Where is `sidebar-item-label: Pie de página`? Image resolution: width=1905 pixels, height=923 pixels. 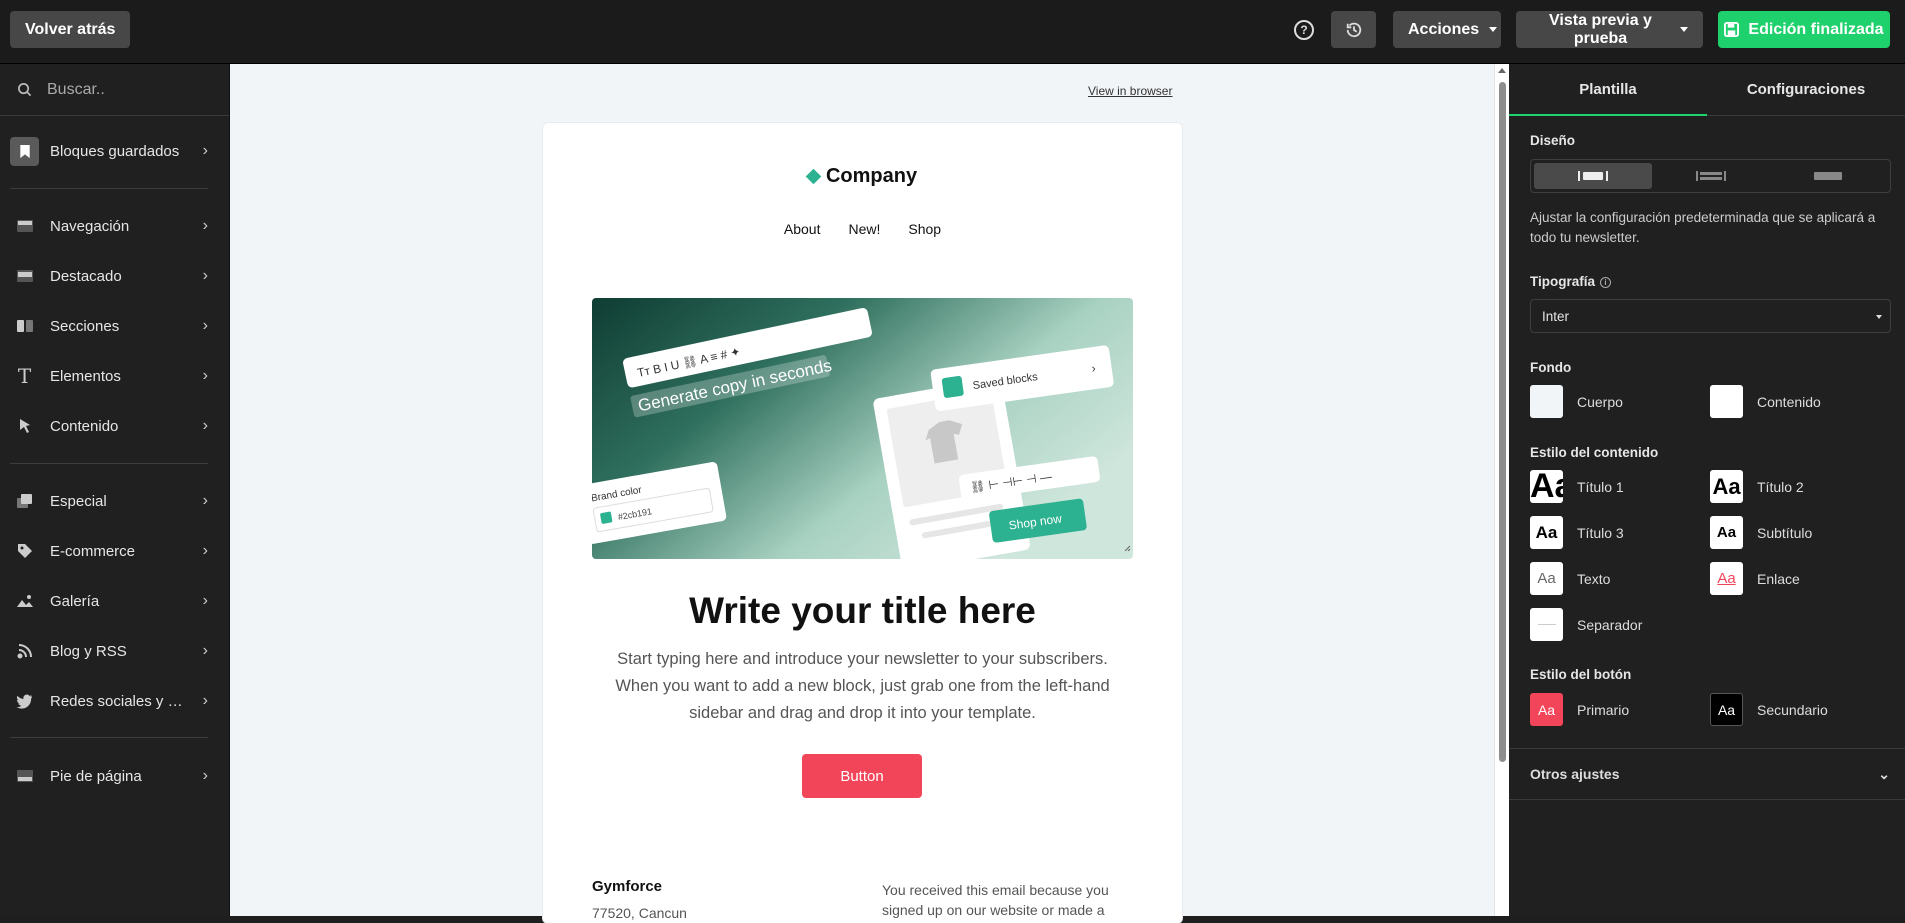
sidebar-item-label: Pie de página is located at coordinates (96, 776).